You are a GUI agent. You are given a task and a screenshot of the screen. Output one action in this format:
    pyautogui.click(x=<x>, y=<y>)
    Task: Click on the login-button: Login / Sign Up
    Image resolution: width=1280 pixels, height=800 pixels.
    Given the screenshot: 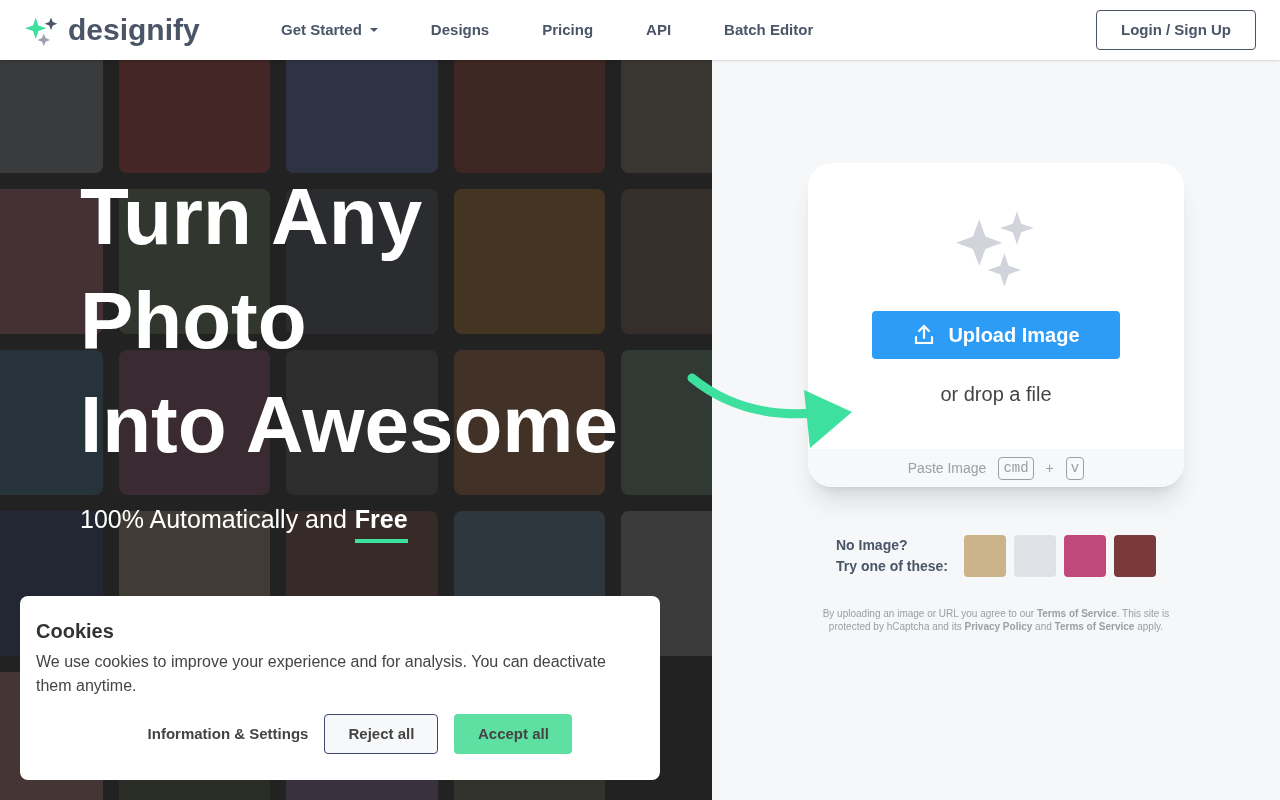 What is the action you would take?
    pyautogui.click(x=1176, y=30)
    